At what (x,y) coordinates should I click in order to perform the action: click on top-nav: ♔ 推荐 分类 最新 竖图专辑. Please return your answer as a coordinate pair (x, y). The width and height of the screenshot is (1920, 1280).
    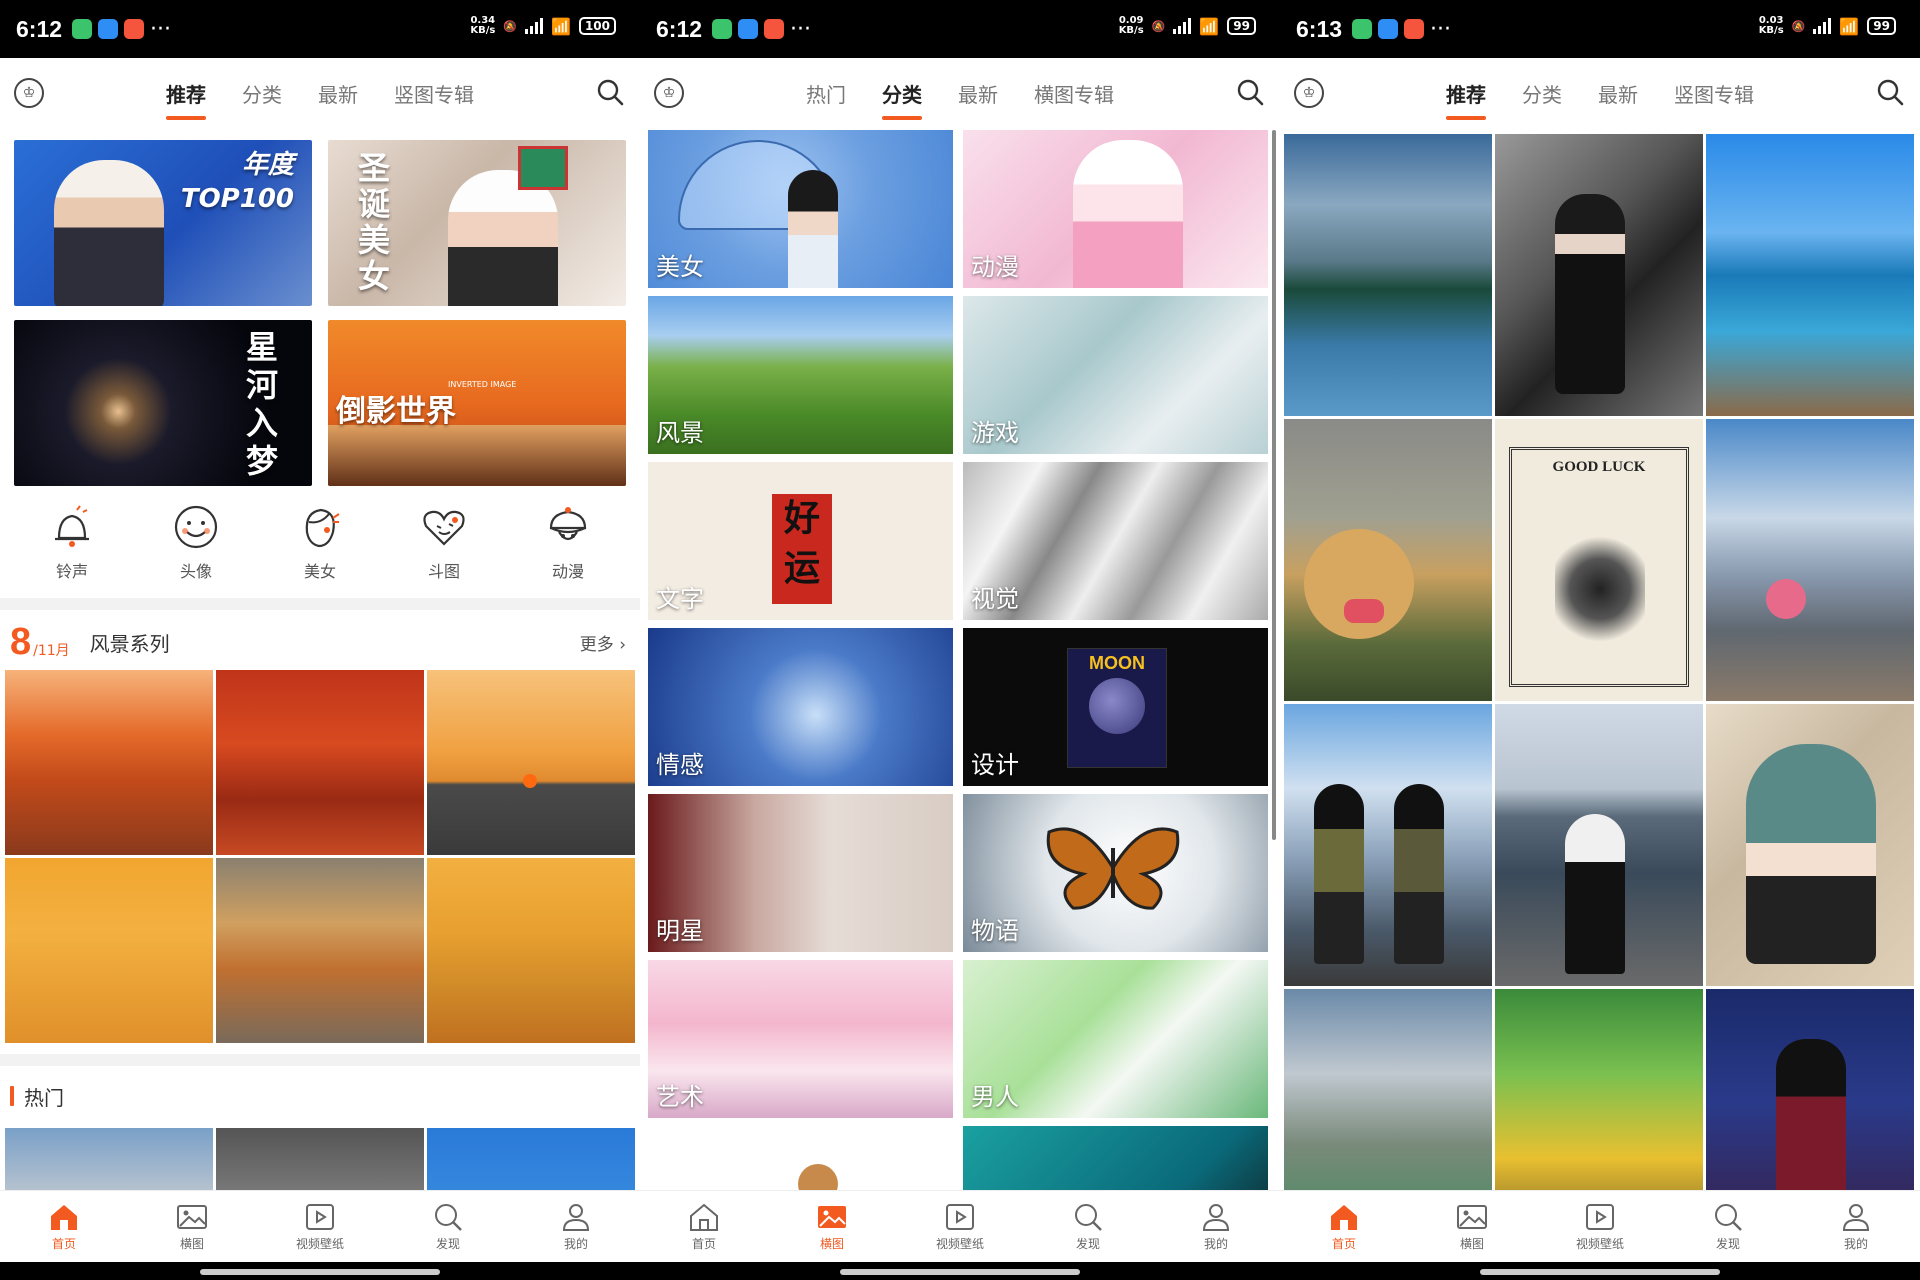
    Looking at the image, I should click on (320, 93).